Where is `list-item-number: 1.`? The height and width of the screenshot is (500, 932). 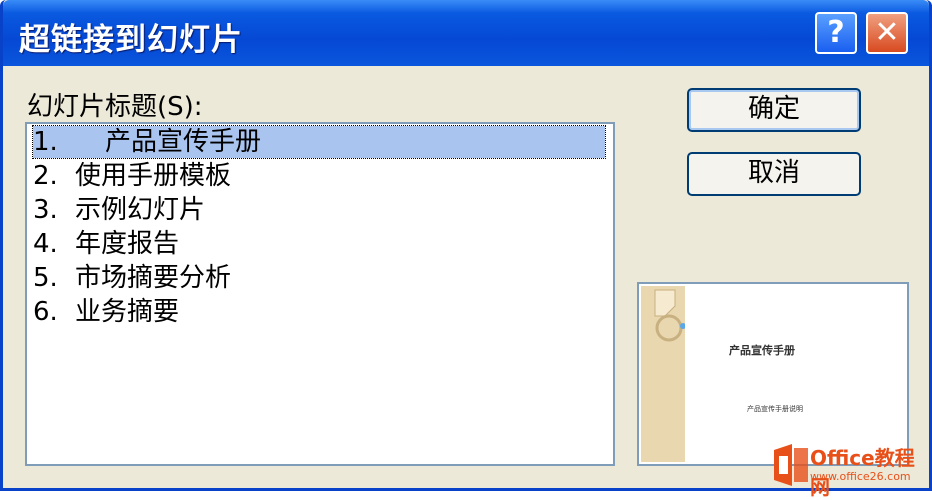 list-item-number: 1. is located at coordinates (45, 142).